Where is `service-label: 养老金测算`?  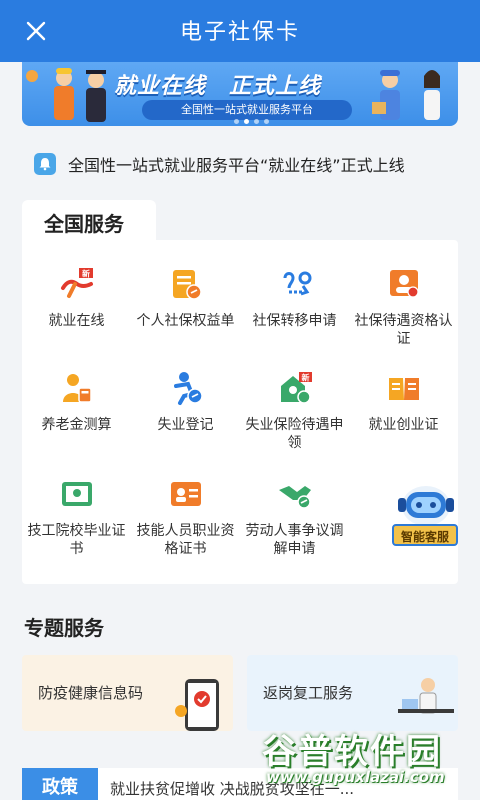
service-label: 养老金测算 is located at coordinates (76, 425).